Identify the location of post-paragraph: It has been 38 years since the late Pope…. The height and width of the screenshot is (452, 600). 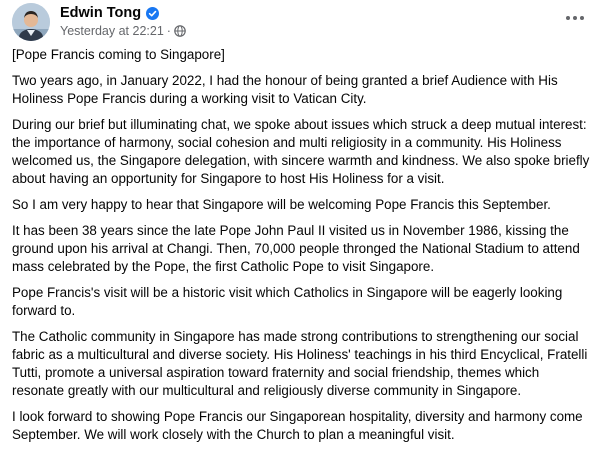
(296, 248).